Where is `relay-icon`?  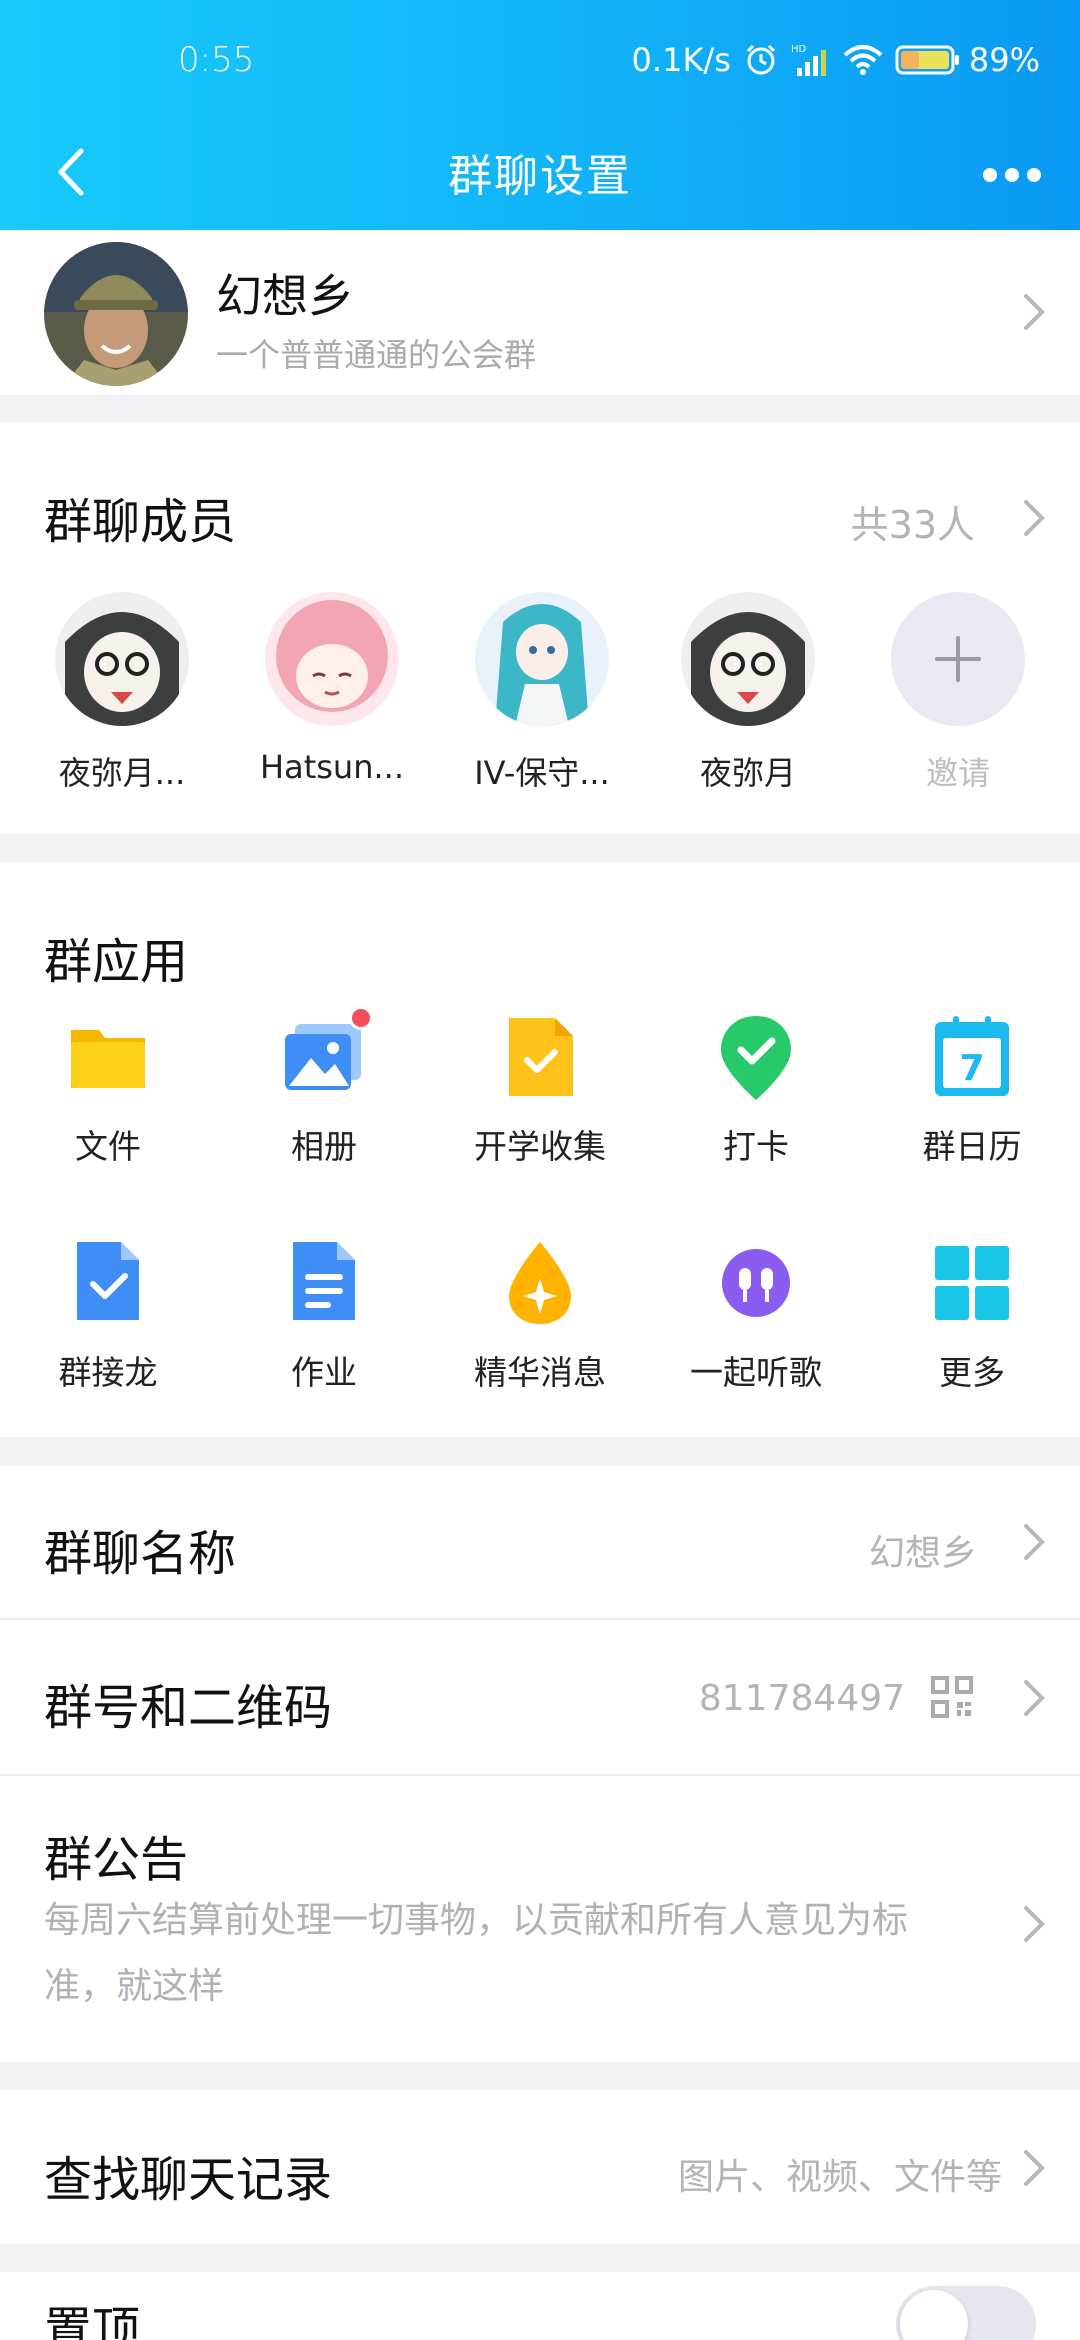
relay-icon is located at coordinates (108, 1283).